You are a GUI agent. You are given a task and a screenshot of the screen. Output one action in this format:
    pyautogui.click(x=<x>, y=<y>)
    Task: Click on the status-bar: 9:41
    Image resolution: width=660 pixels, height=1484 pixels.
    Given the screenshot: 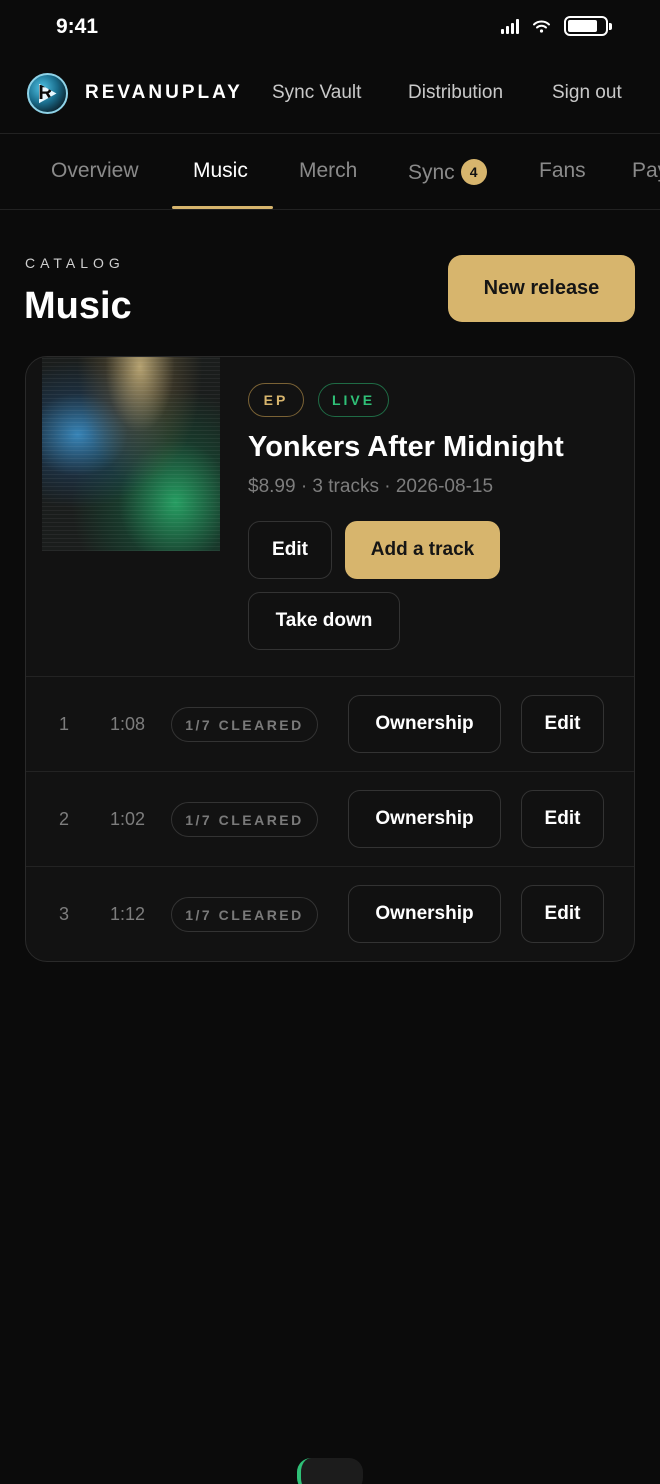 What is the action you would take?
    pyautogui.click(x=330, y=28)
    